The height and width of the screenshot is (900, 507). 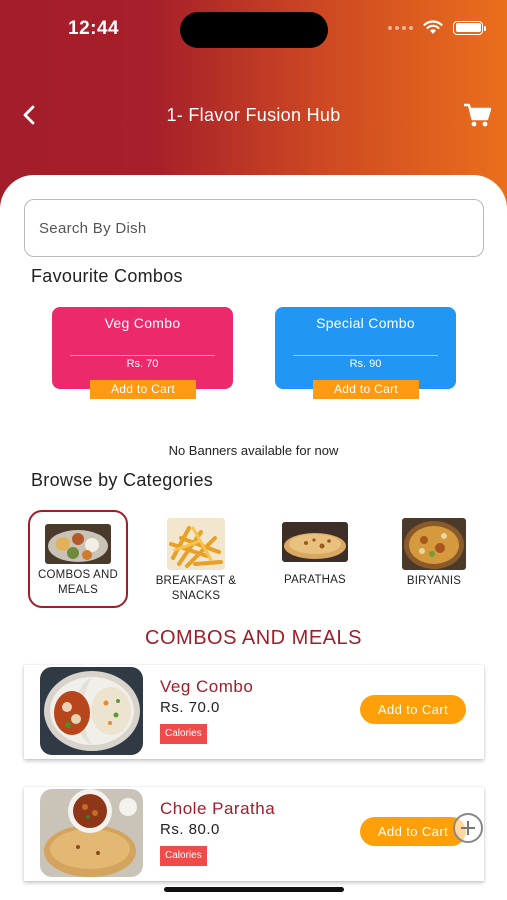 What do you see at coordinates (78, 582) in the screenshot?
I see `category-label: COMBOS AND MEALS` at bounding box center [78, 582].